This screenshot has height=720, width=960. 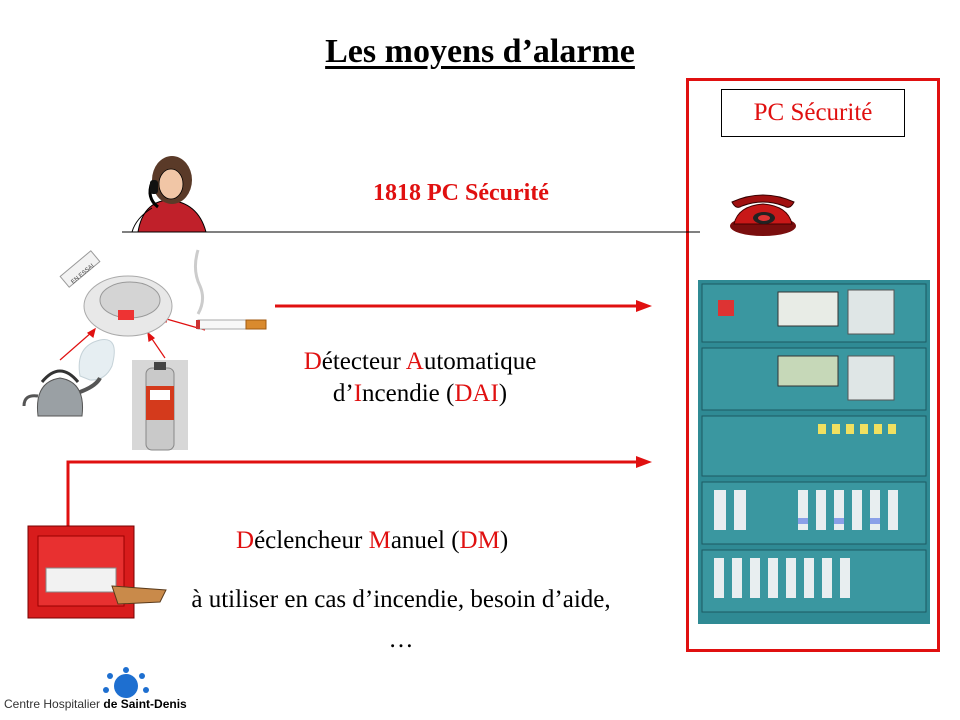 What do you see at coordinates (408, 393) in the screenshot?
I see `dai-part: ncendie (` at bounding box center [408, 393].